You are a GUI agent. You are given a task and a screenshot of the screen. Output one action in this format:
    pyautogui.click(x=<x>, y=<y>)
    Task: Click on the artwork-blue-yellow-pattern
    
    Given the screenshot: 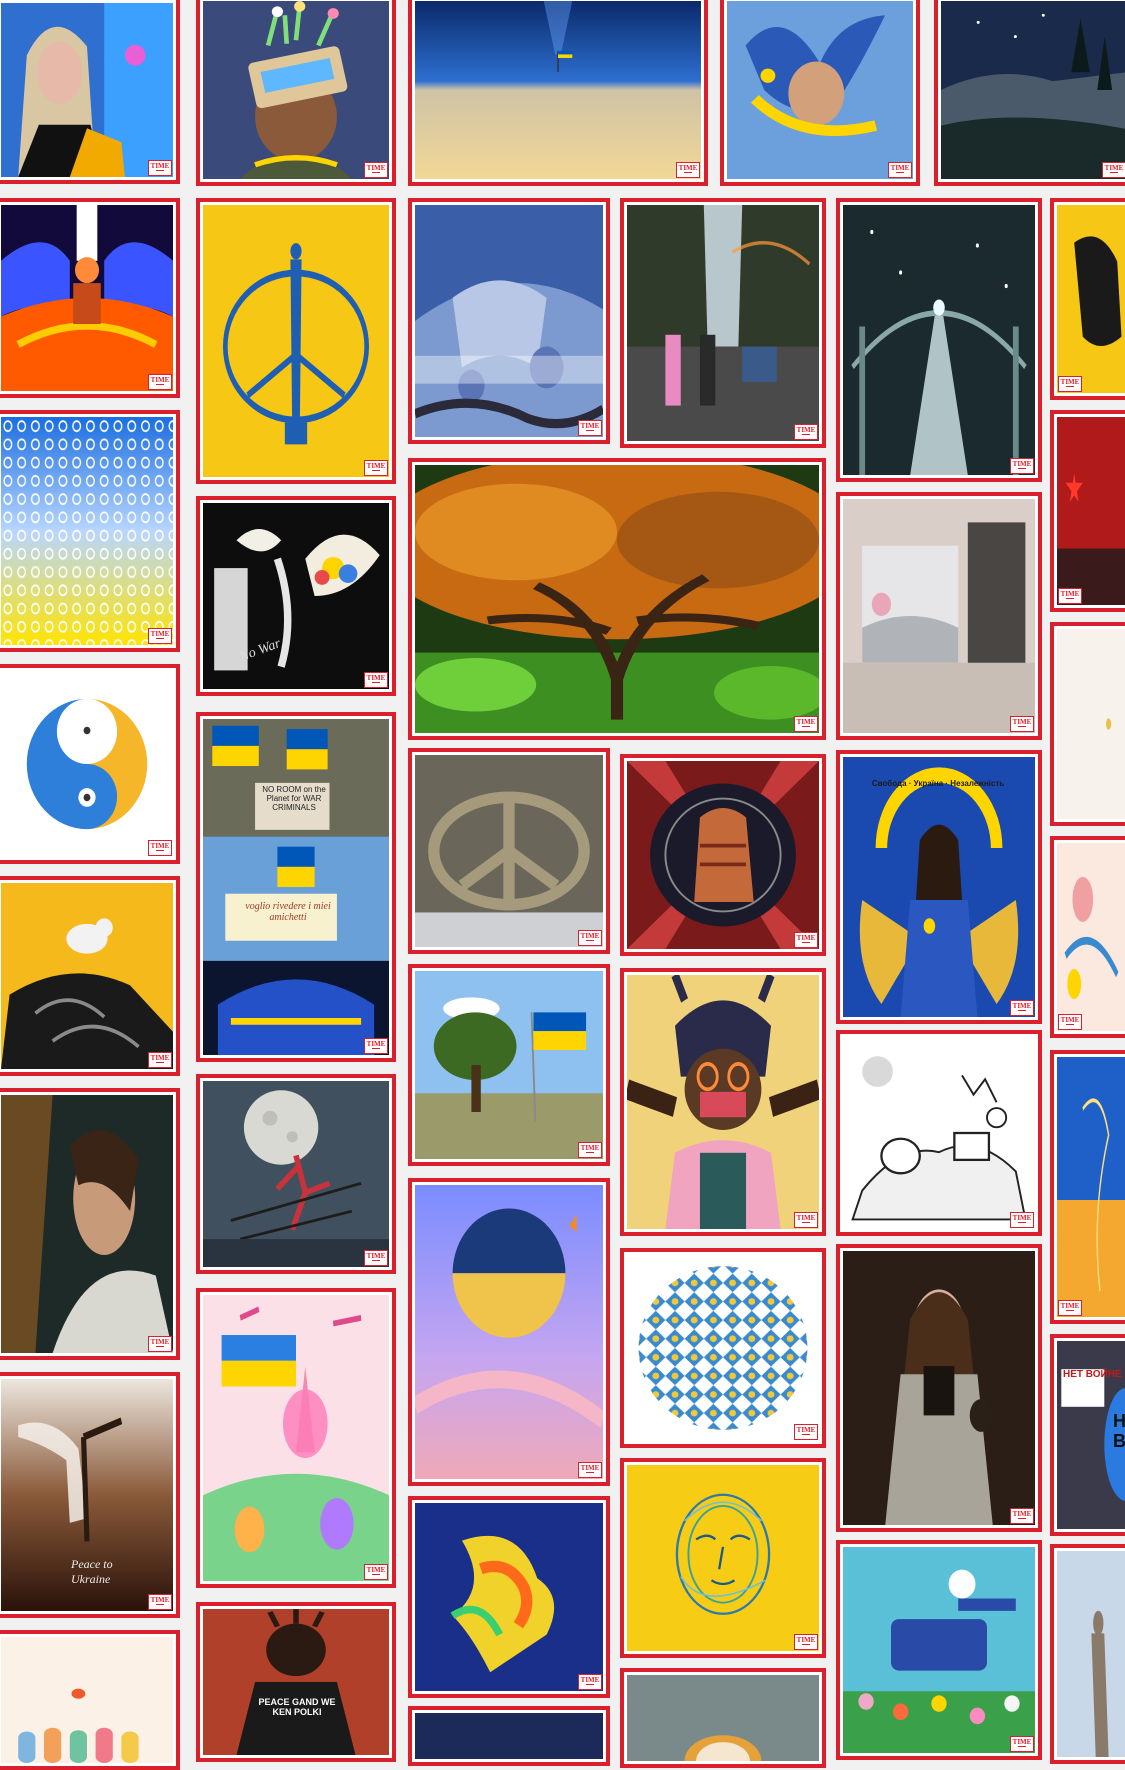 What is the action you would take?
    pyautogui.click(x=87, y=531)
    